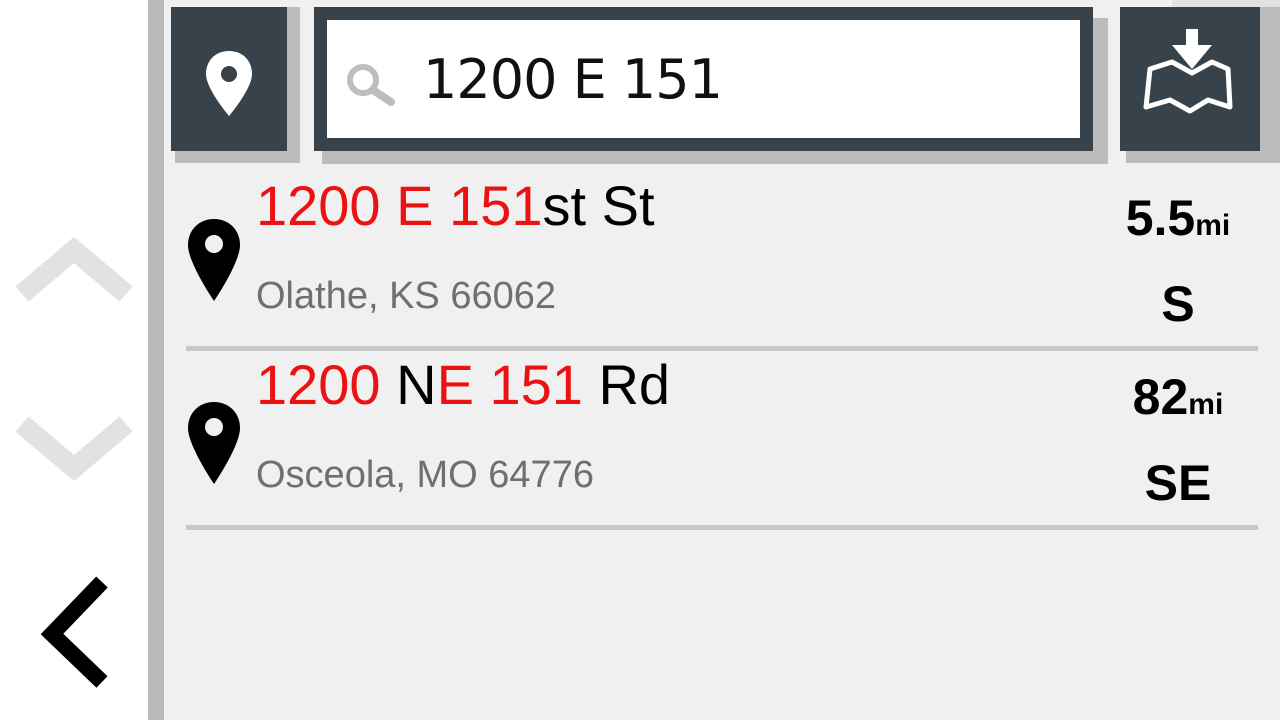 This screenshot has height=720, width=1280. What do you see at coordinates (408, 384) in the screenshot?
I see `title-rest: N` at bounding box center [408, 384].